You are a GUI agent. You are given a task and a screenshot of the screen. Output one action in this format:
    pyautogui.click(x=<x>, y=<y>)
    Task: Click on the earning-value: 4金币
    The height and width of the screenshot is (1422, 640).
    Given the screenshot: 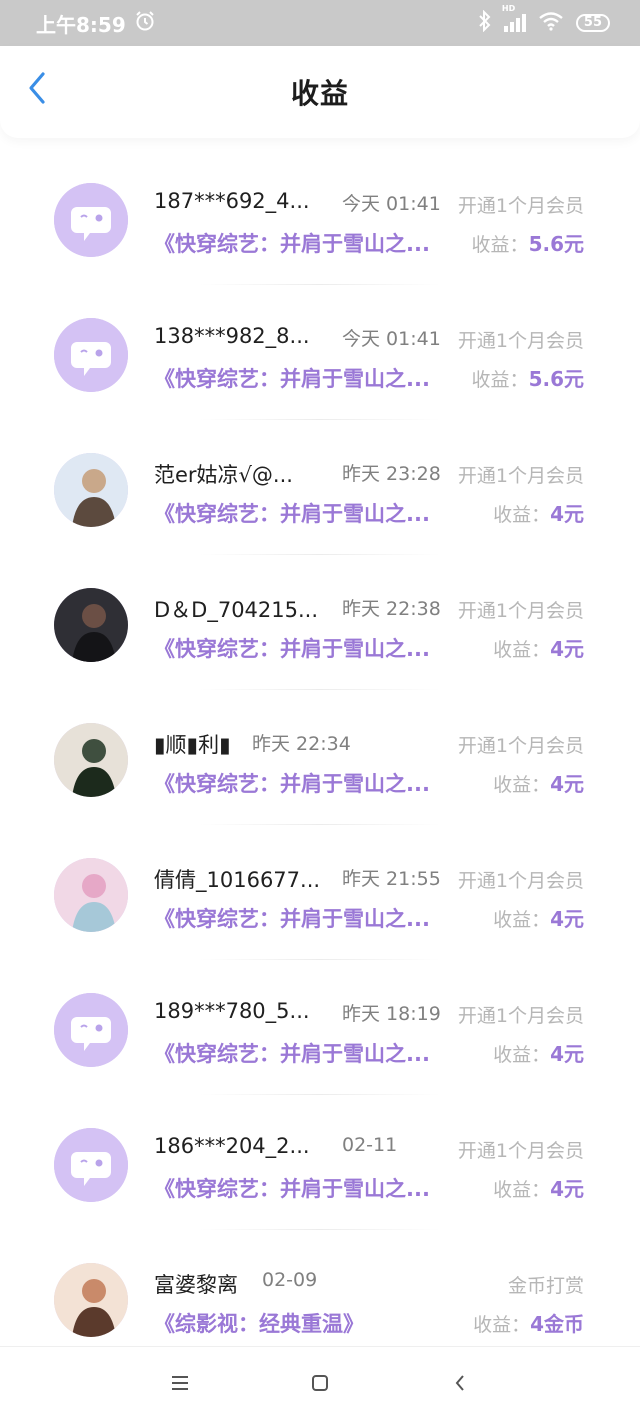 What is the action you would take?
    pyautogui.click(x=557, y=1324)
    